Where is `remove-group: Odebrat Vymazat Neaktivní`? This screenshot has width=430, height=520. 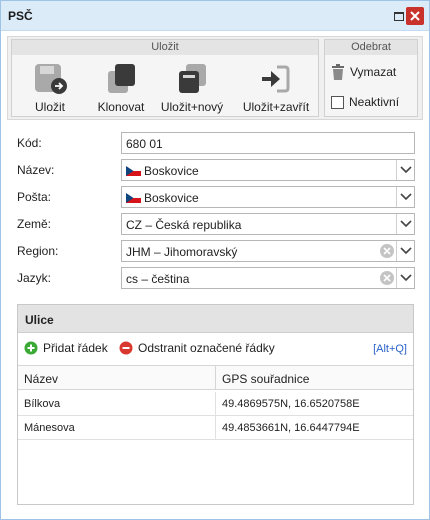
remove-group: Odebrat Vymazat Neaktivní is located at coordinates (371, 78).